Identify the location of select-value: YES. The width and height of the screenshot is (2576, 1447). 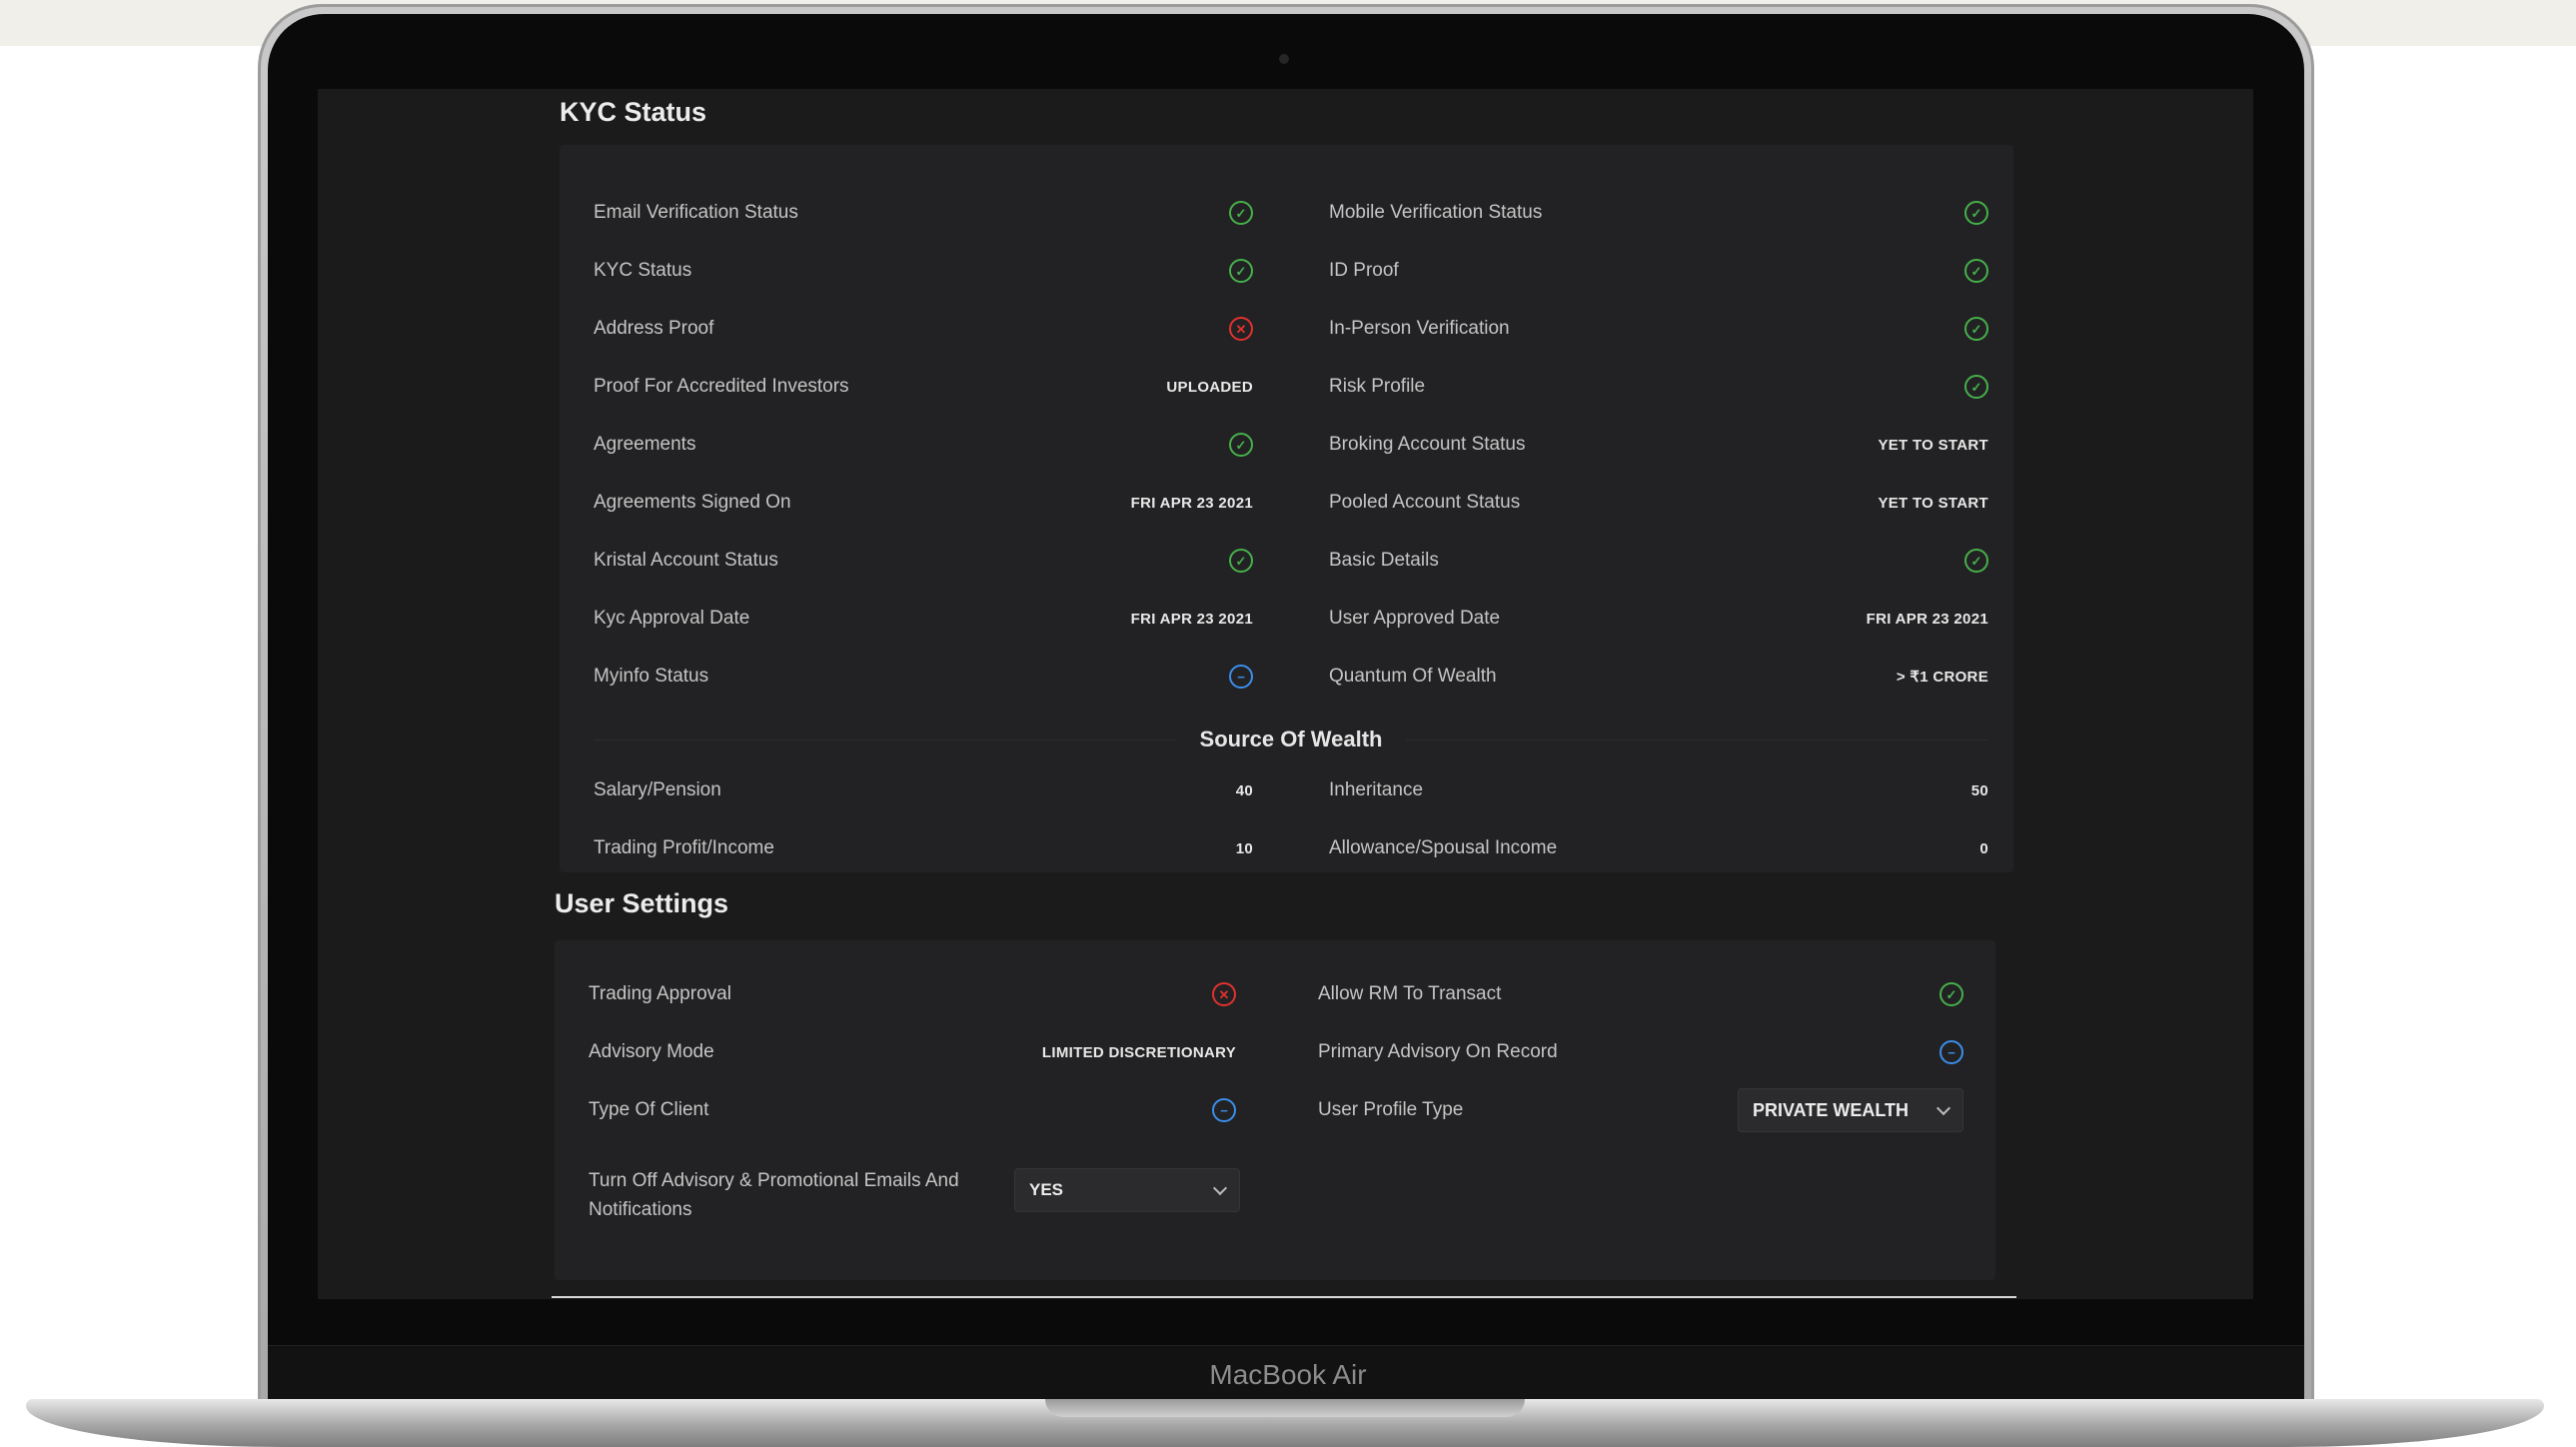
(1046, 1189).